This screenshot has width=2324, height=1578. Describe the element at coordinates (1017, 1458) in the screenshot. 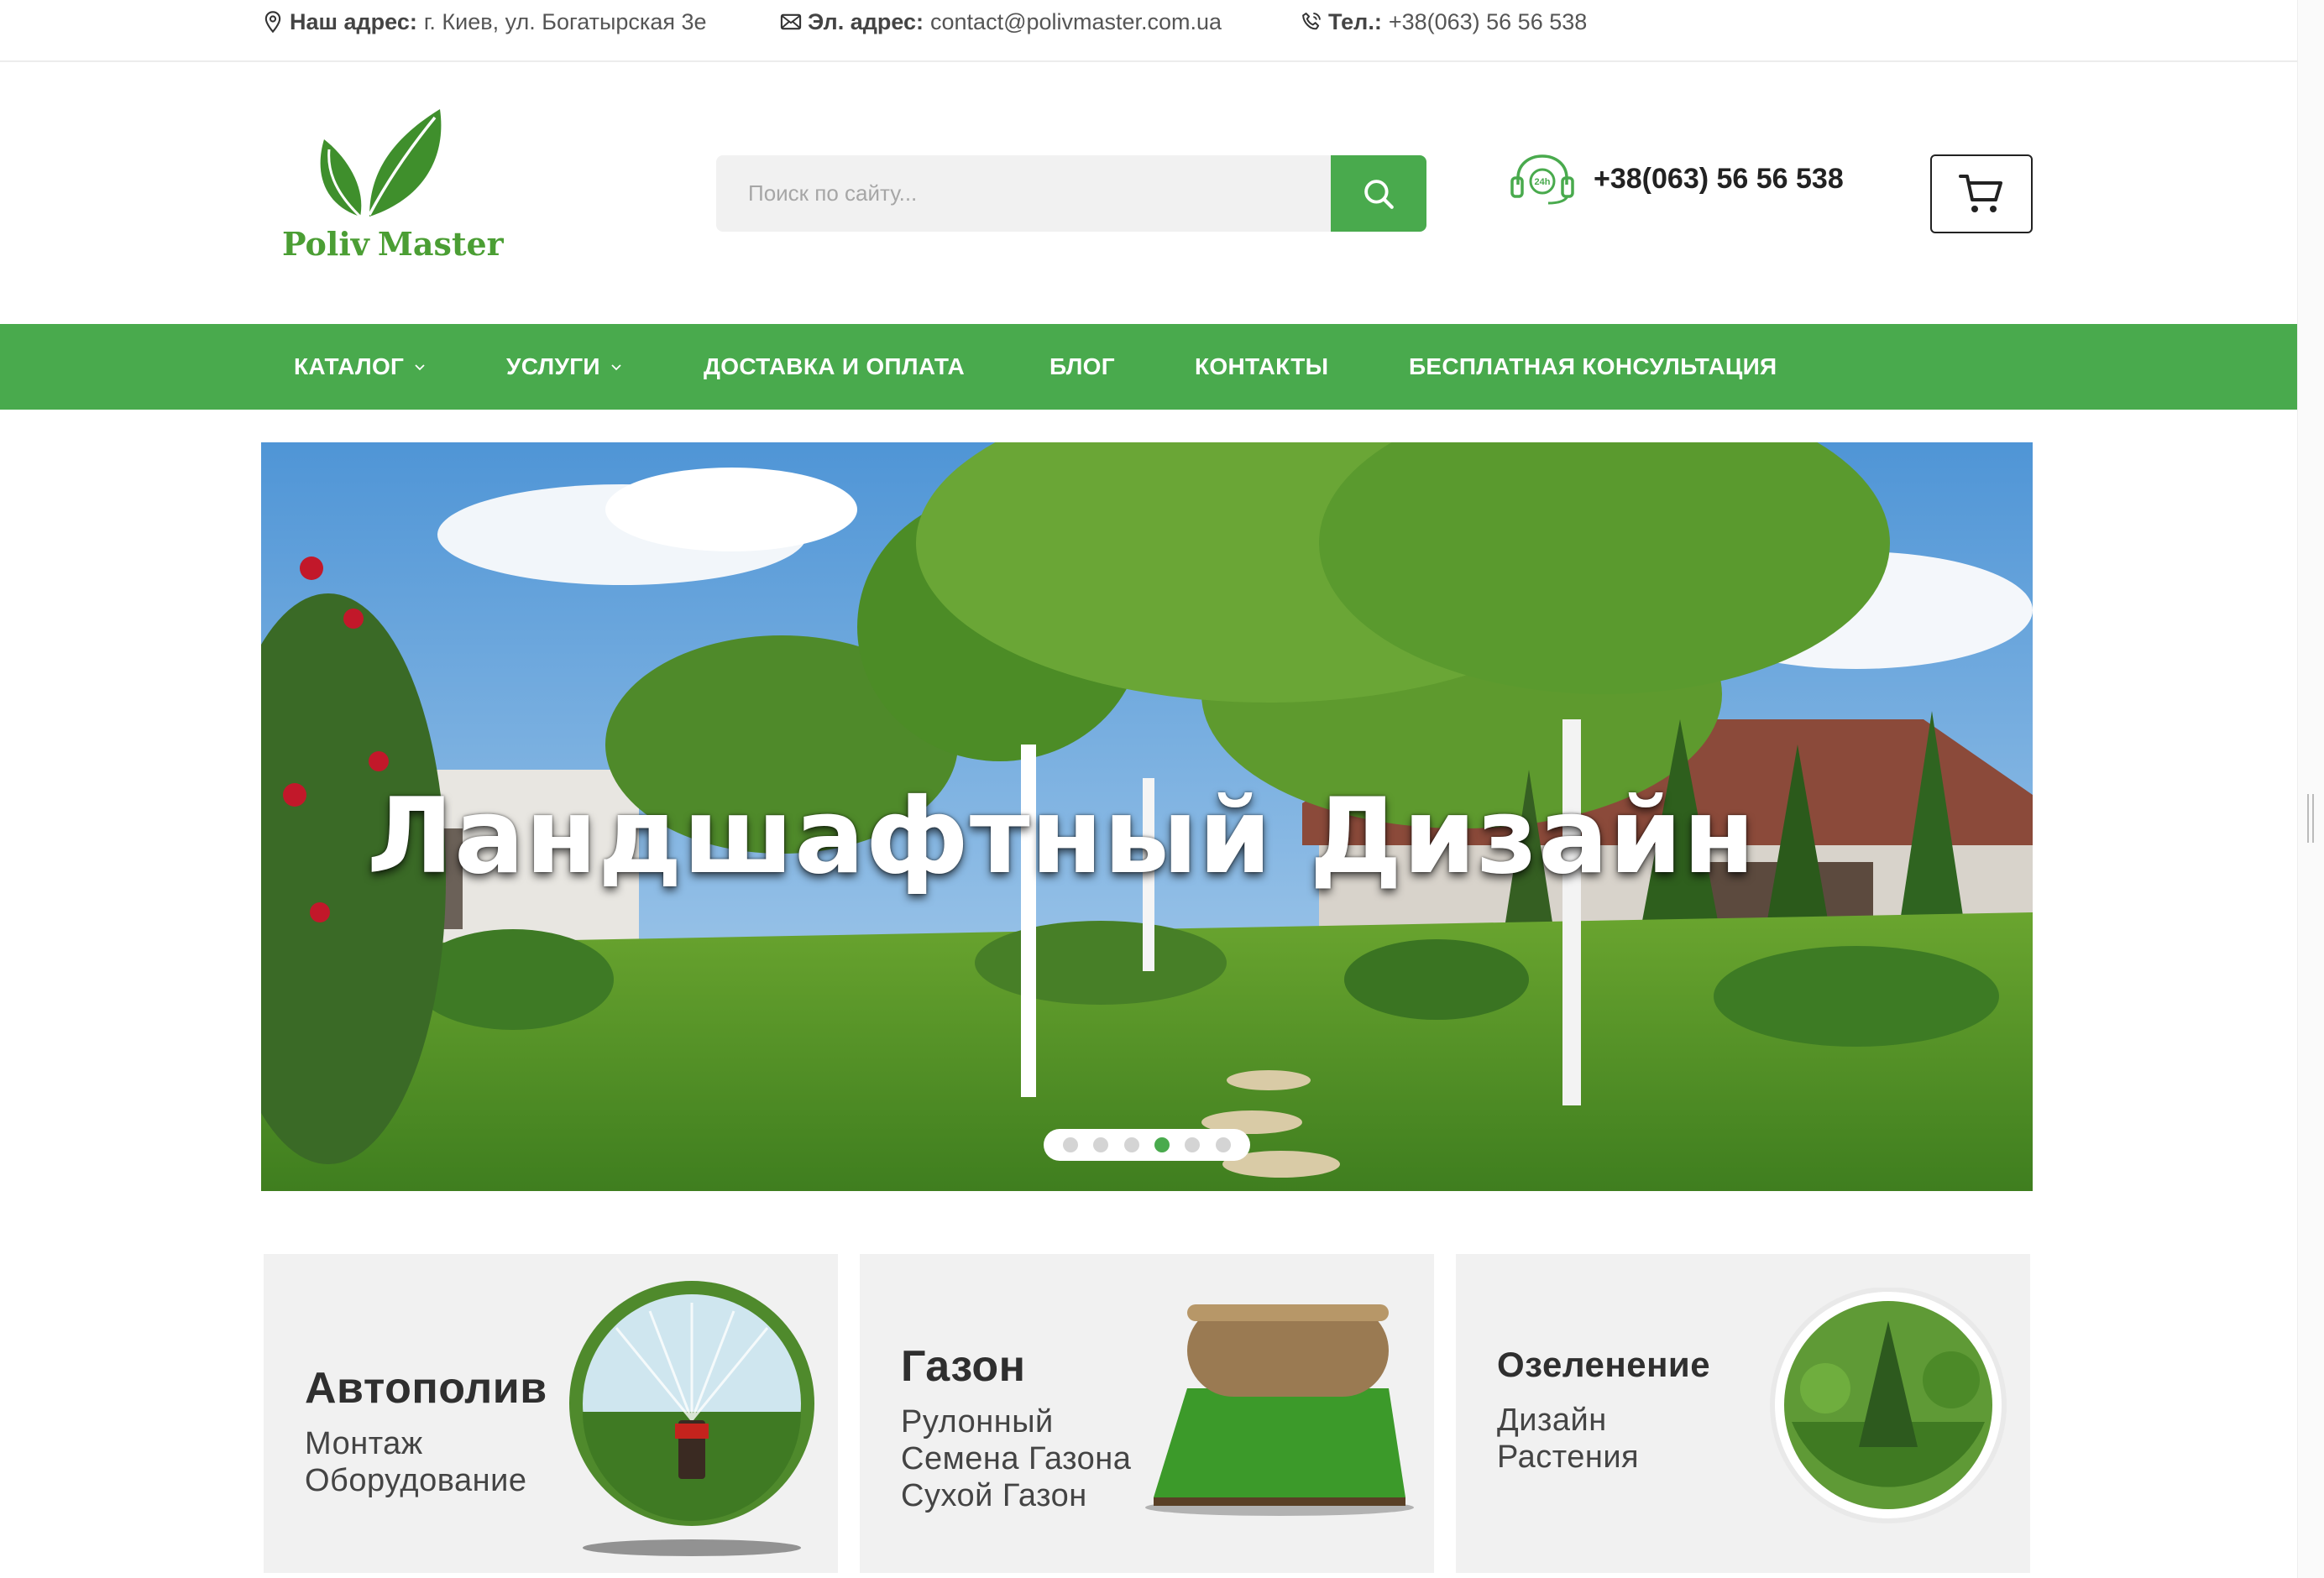

I see `card-line: Семена Газона` at that location.